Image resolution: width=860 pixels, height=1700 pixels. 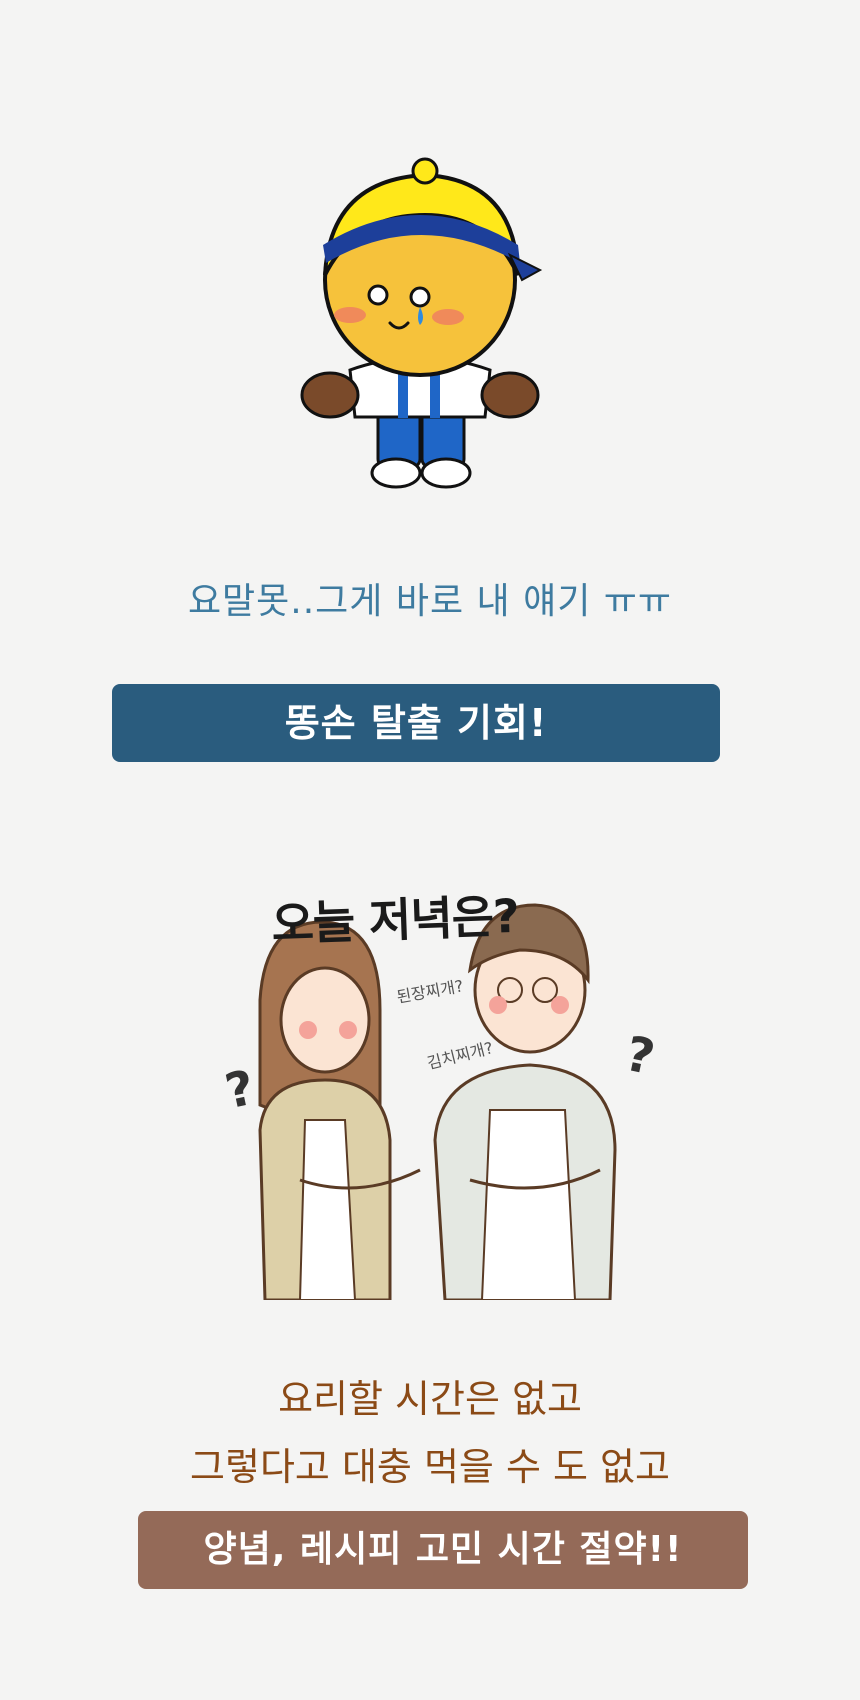 What do you see at coordinates (395, 920) in the screenshot?
I see `dinner-question-heading: 오늘 저녁은?` at bounding box center [395, 920].